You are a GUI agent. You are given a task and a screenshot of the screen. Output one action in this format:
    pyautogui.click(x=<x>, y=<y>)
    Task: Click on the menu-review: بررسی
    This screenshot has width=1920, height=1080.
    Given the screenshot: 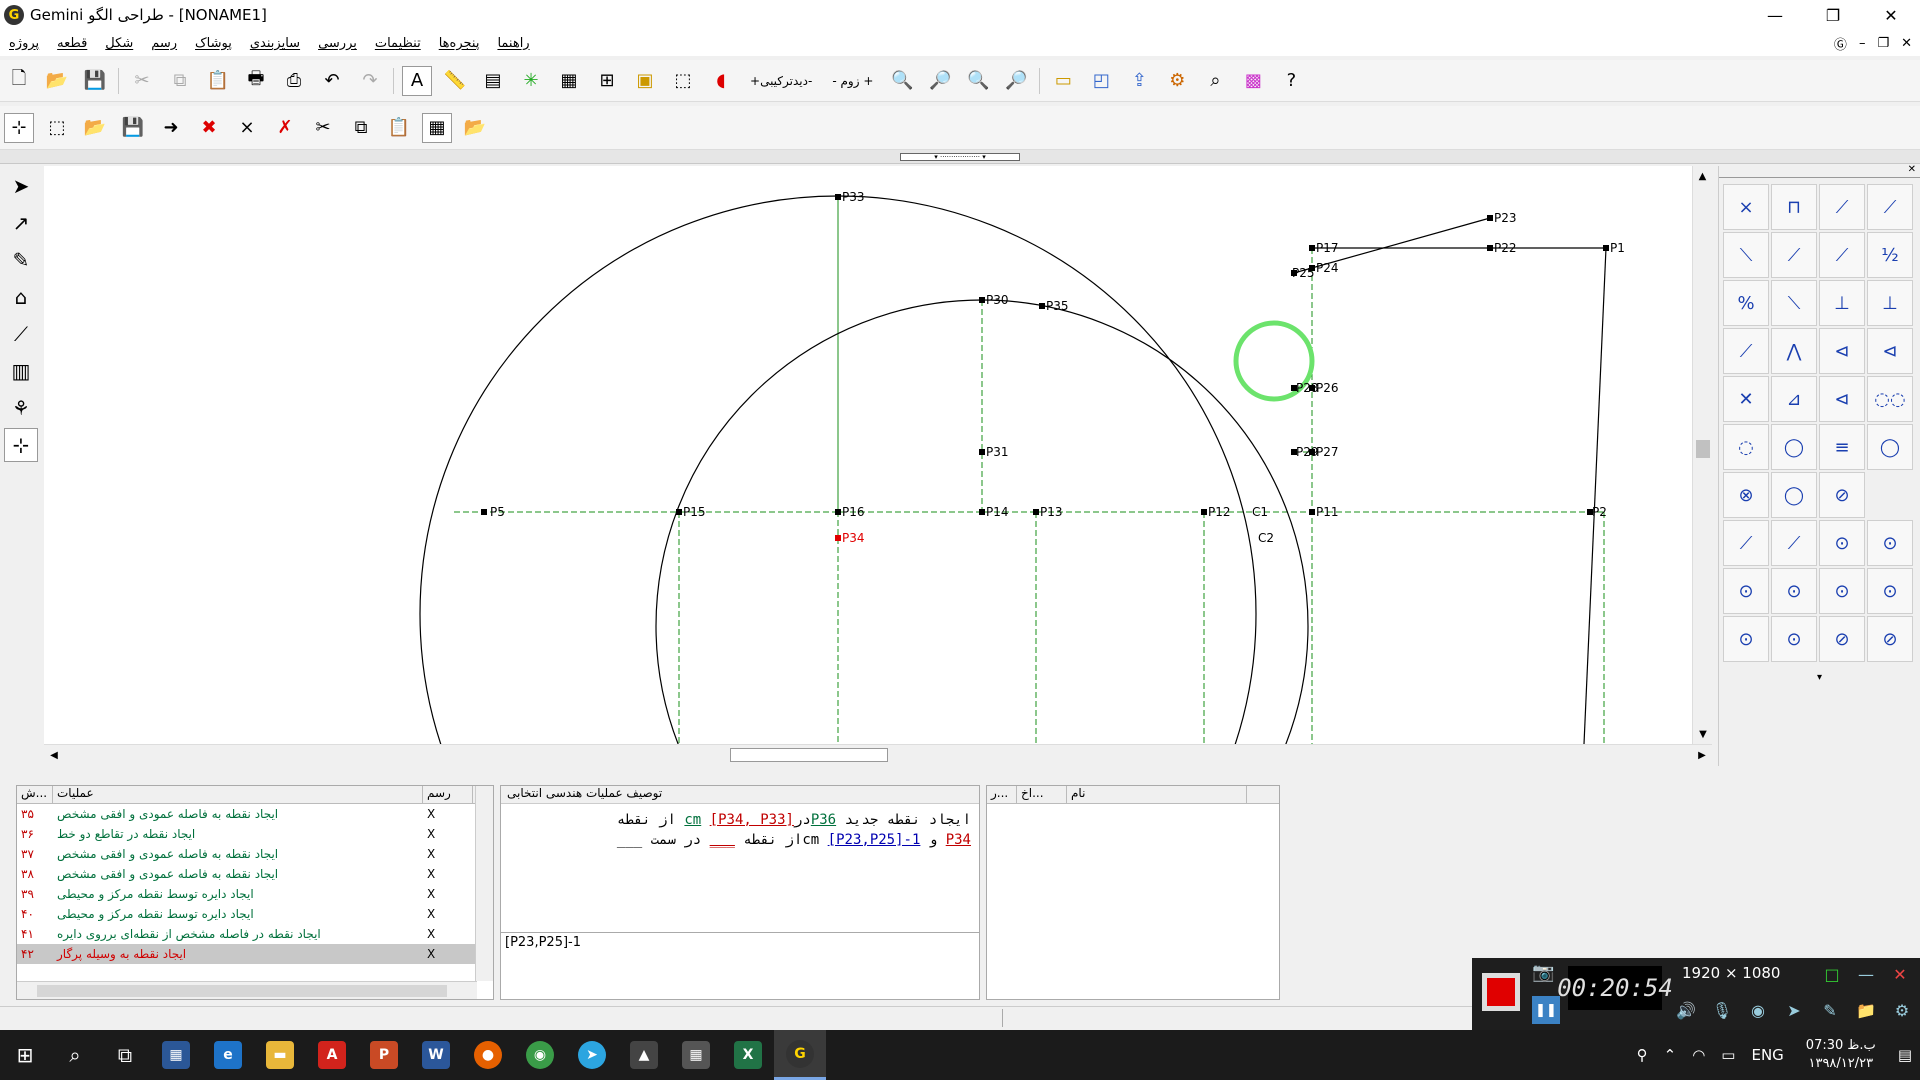 What is the action you would take?
    pyautogui.click(x=337, y=43)
    